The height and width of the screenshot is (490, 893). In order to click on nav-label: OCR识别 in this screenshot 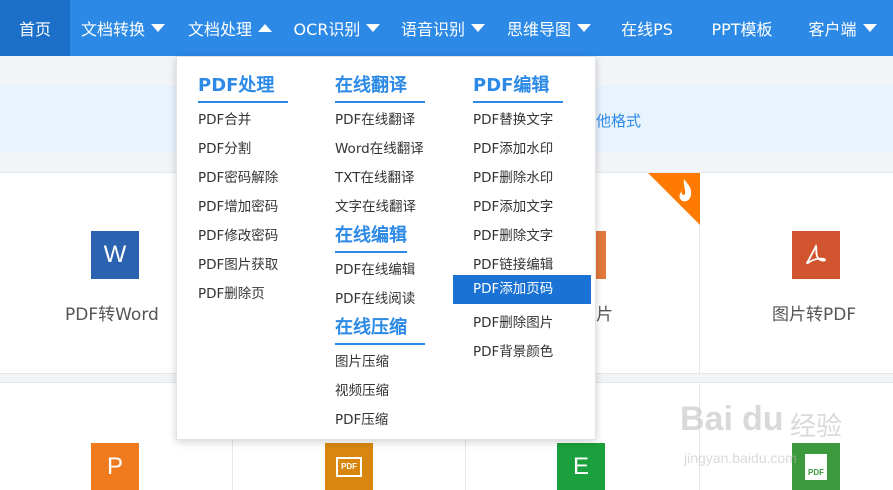, I will do `click(327, 29)`.